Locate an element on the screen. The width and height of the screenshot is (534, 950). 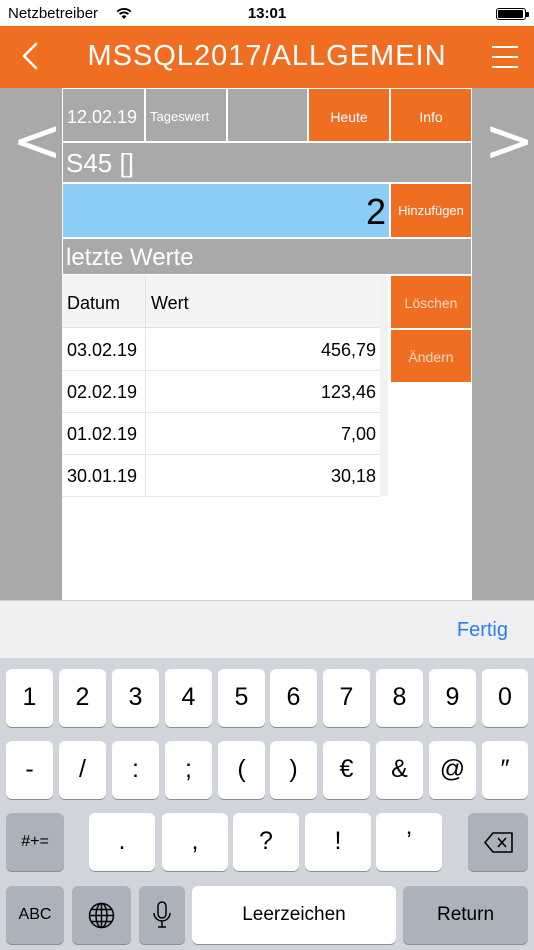
key-label: #+= is located at coordinates (35, 841).